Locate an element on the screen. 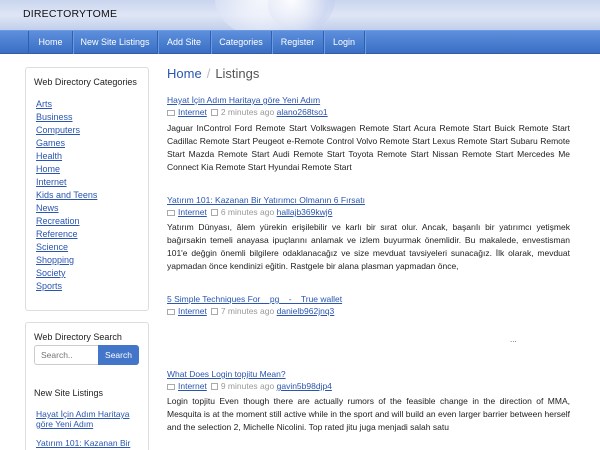 This screenshot has height=450, width=600. category-link-reference: Reference is located at coordinates (57, 234).